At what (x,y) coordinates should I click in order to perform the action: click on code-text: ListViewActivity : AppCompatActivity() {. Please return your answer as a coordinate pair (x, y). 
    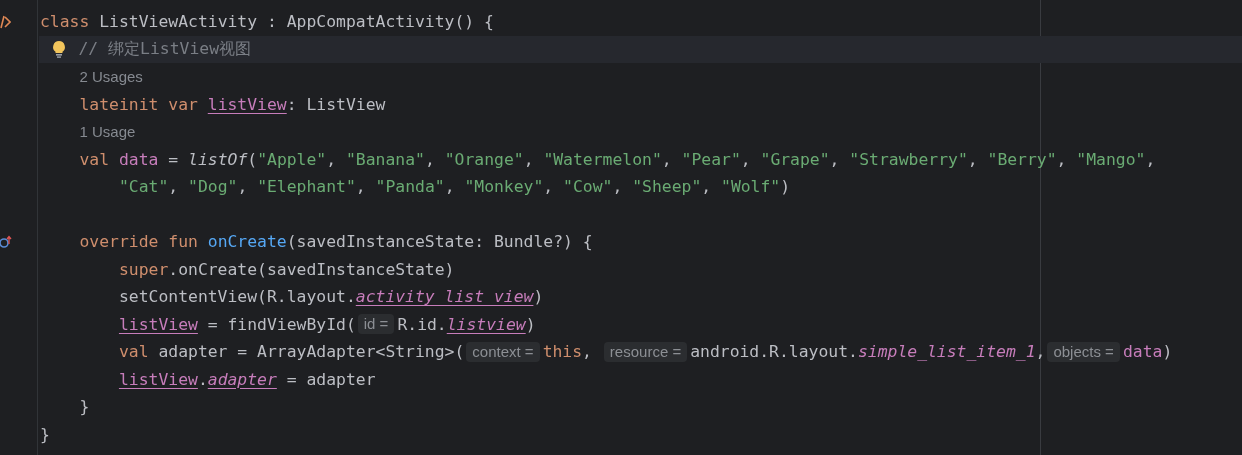
    Looking at the image, I should click on (296, 22).